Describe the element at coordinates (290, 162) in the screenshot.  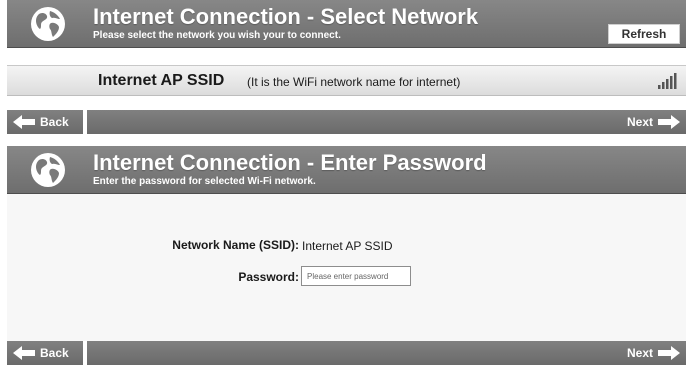
I see `page-title: Internet Connection - Enter Password` at that location.